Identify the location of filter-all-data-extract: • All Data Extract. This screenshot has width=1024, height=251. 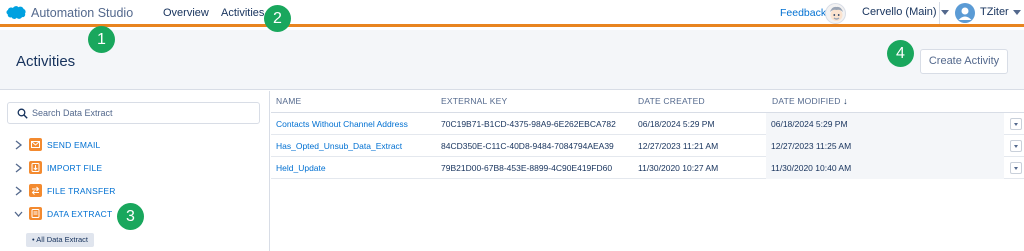
(60, 240).